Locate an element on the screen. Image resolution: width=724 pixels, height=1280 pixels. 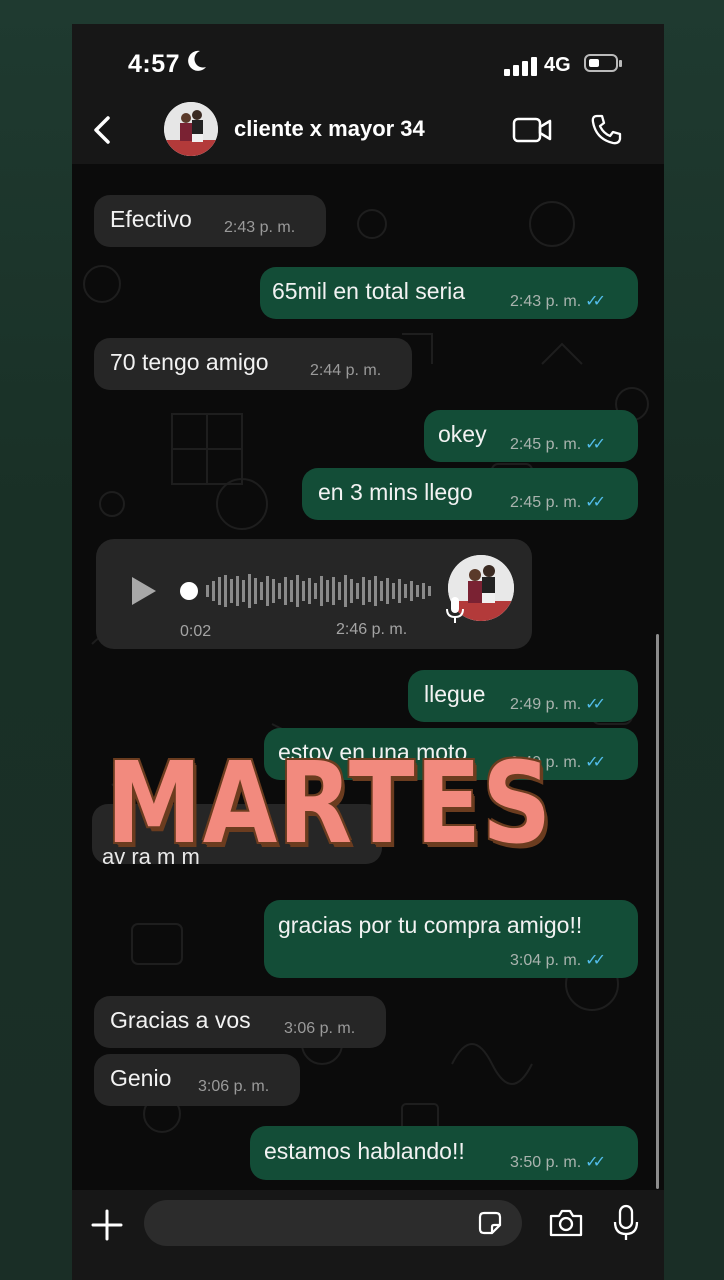
message-outgoing: okey 2:45 p. m. ✓✓ is located at coordinates (531, 436).